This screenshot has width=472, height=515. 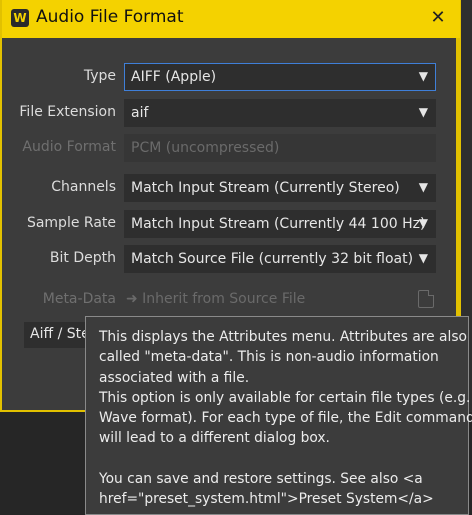 What do you see at coordinates (280, 77) in the screenshot?
I see `type-dropdown: AIFF (Apple) ▼` at bounding box center [280, 77].